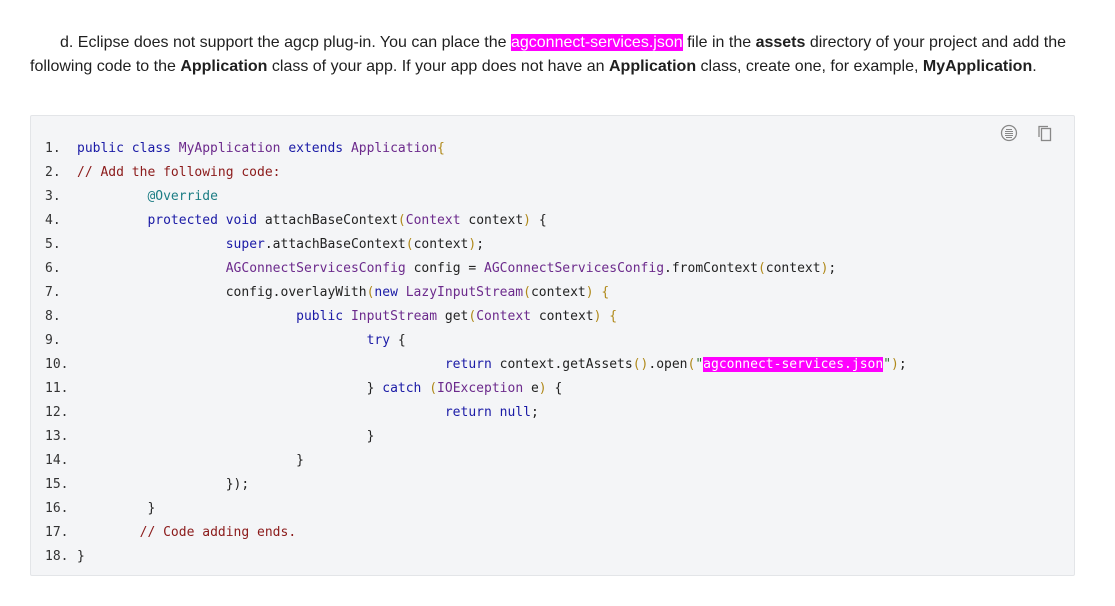 The width and height of the screenshot is (1115, 606). What do you see at coordinates (323, 316) in the screenshot?
I see `code-token: public` at bounding box center [323, 316].